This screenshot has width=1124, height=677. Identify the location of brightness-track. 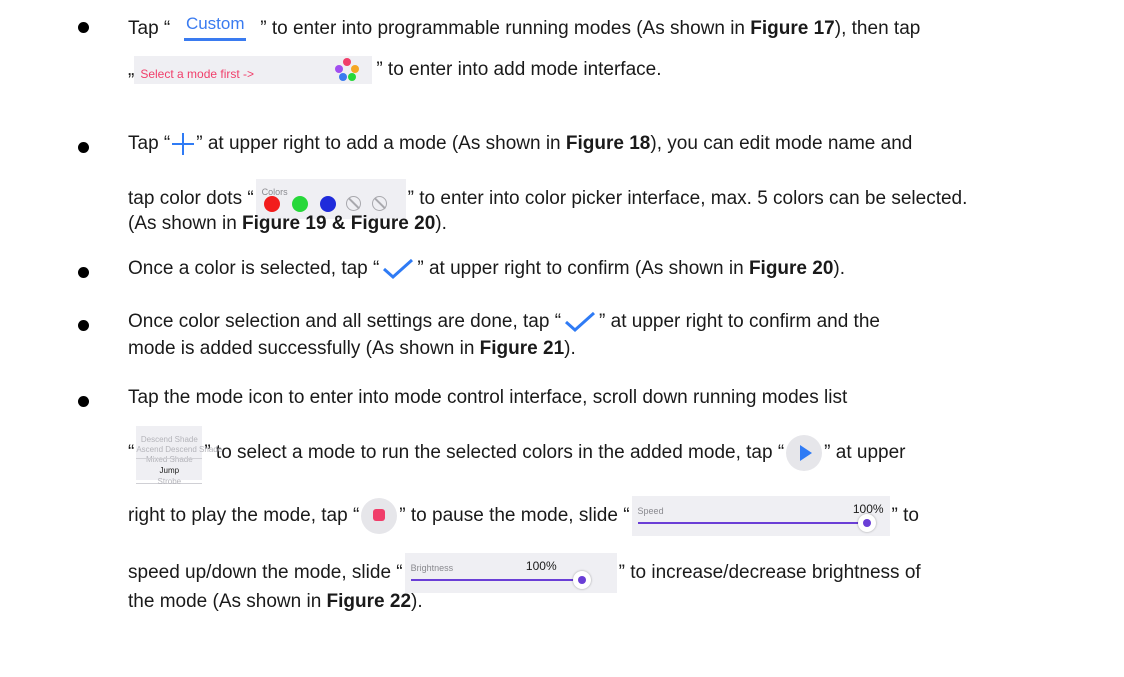
(493, 580).